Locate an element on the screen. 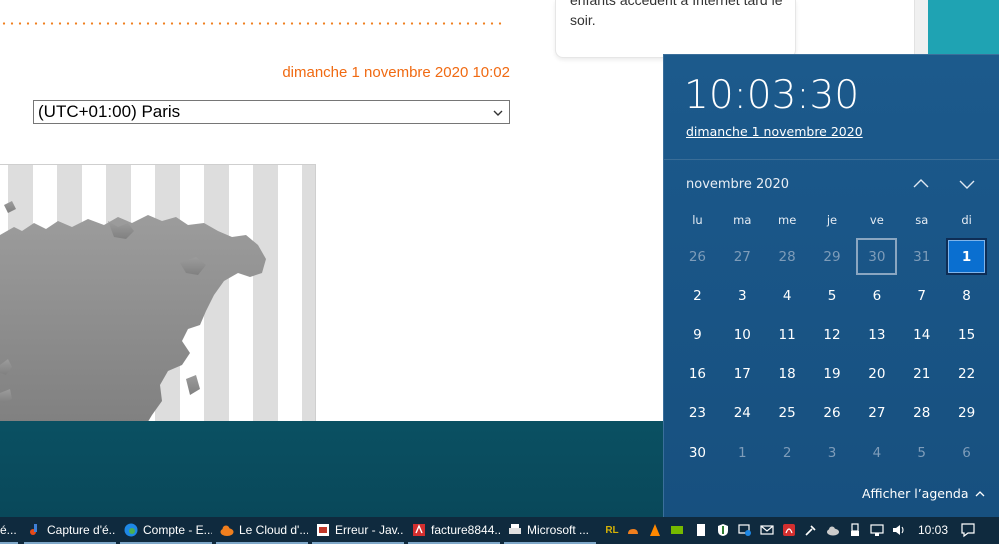 The width and height of the screenshot is (999, 544). calendar-day: 21 is located at coordinates (921, 374).